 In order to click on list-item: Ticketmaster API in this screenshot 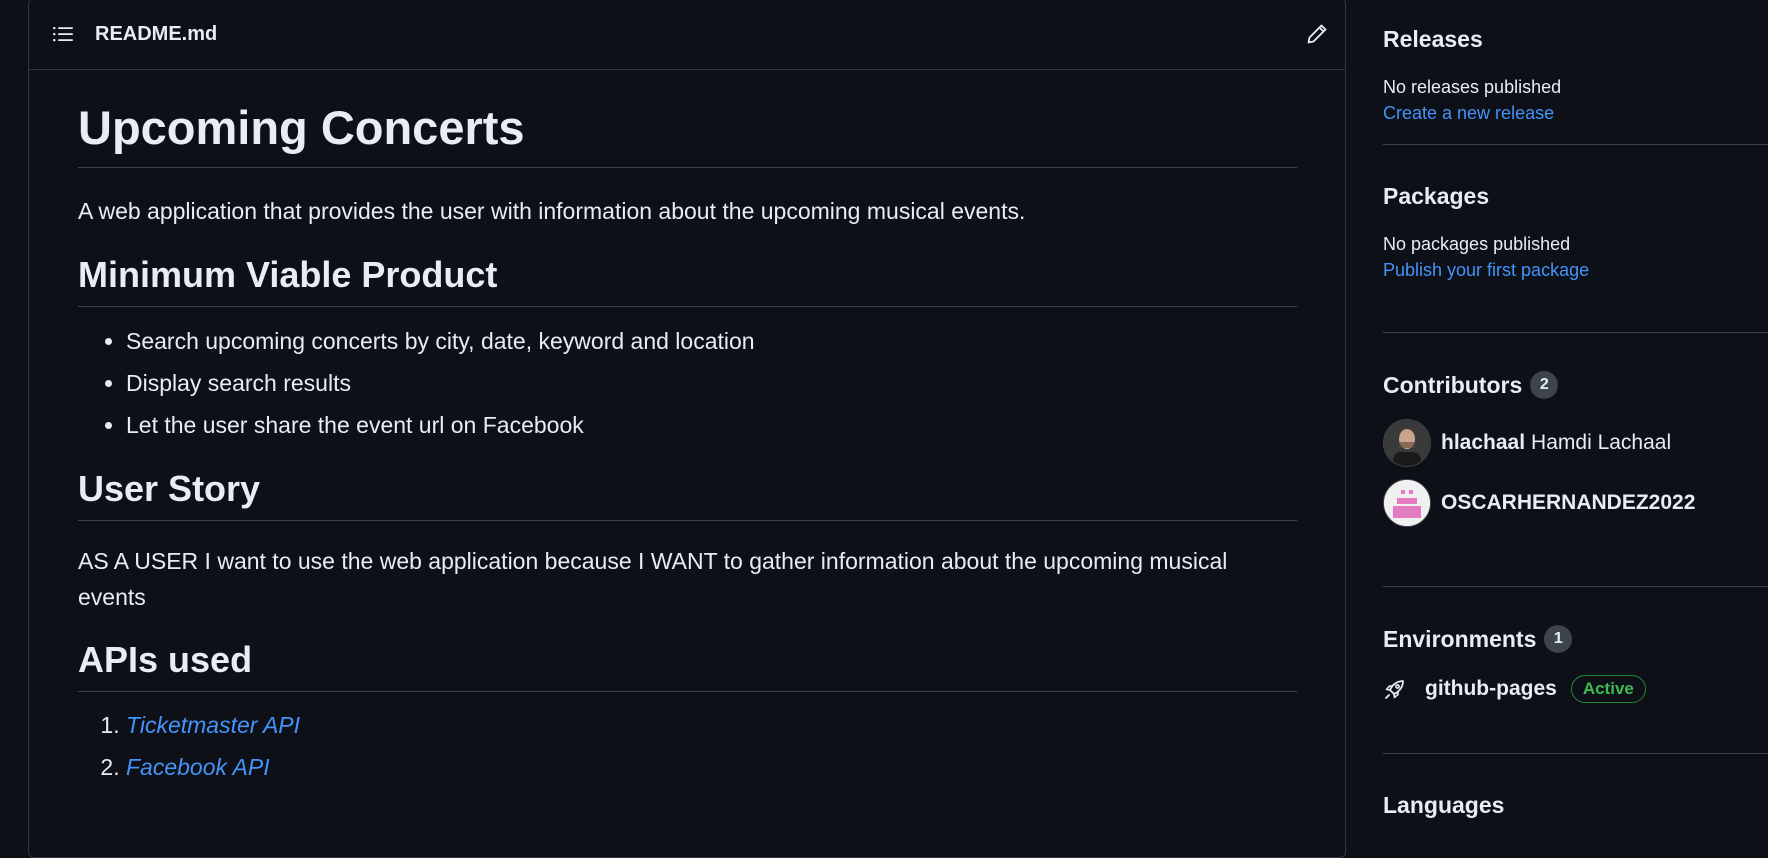, I will do `click(711, 725)`.